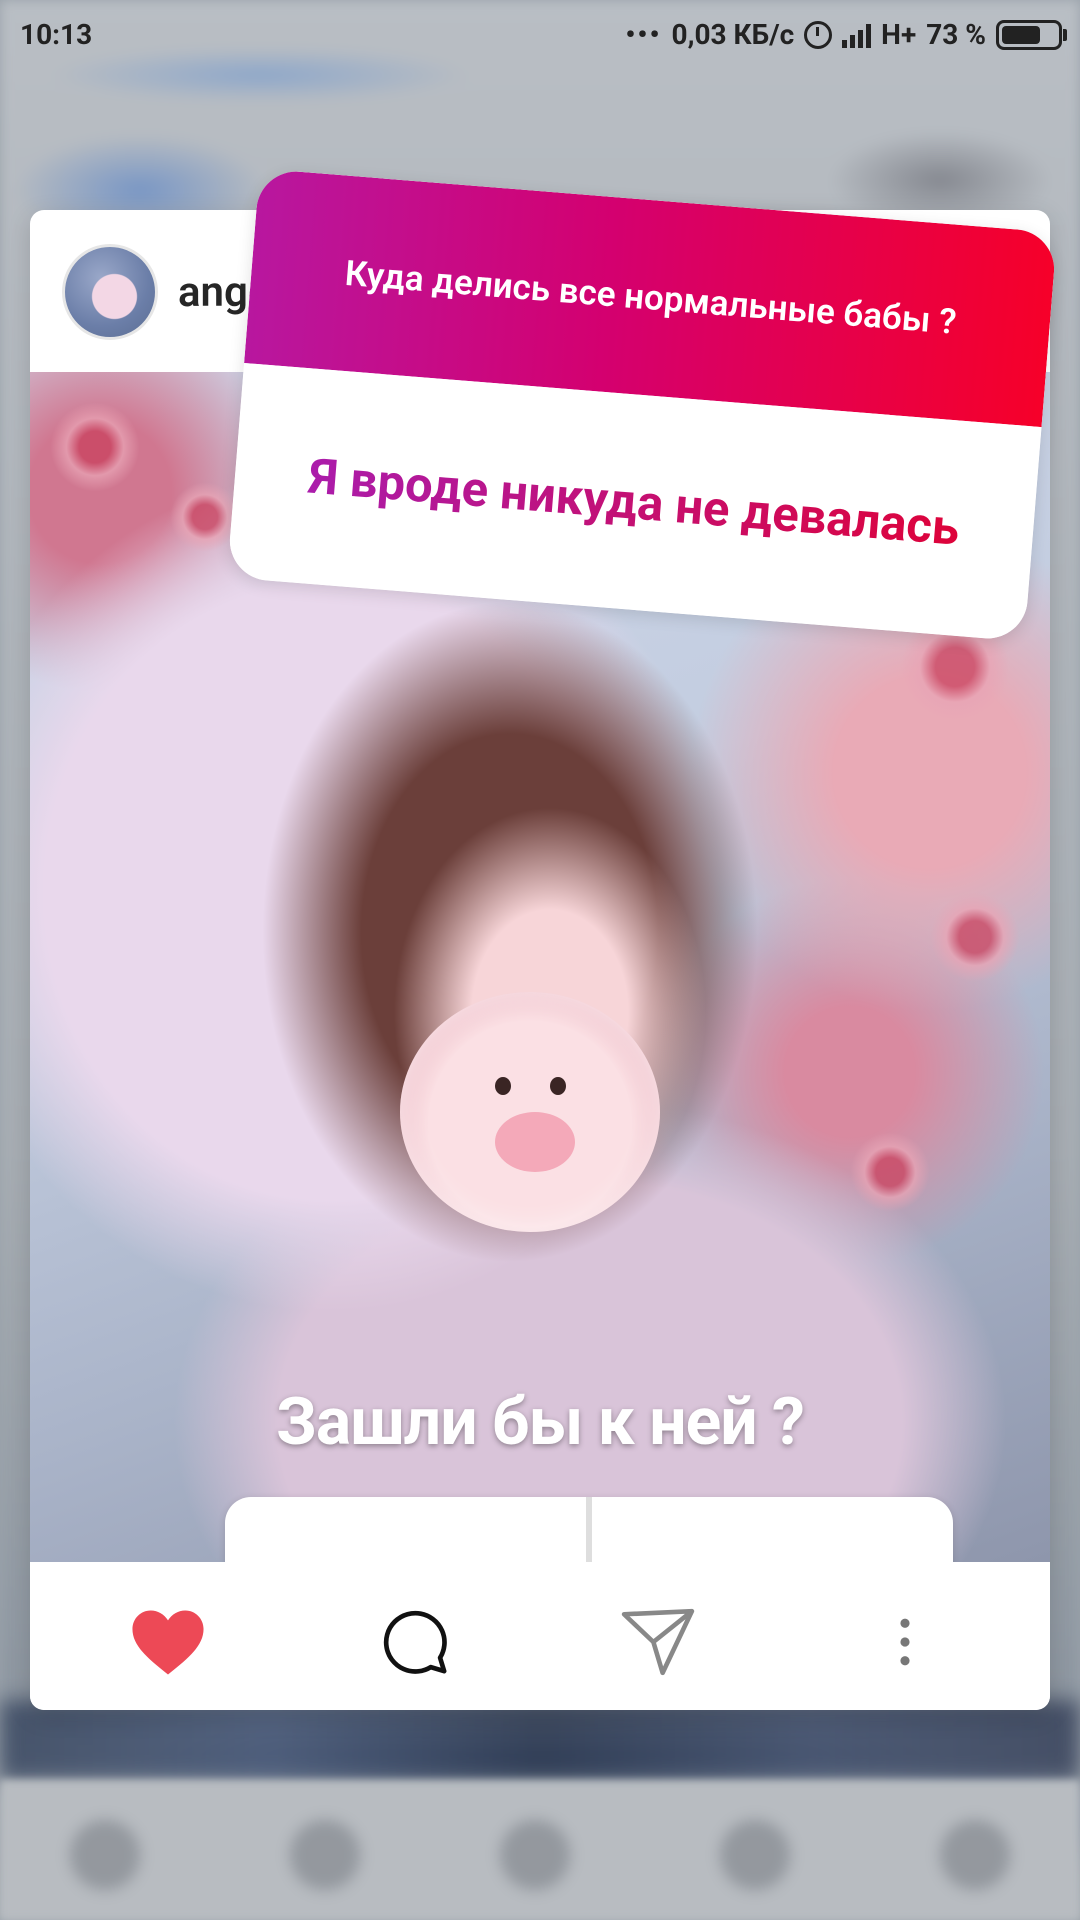 The height and width of the screenshot is (1920, 1080). What do you see at coordinates (899, 34) in the screenshot?
I see `network-type: H+` at bounding box center [899, 34].